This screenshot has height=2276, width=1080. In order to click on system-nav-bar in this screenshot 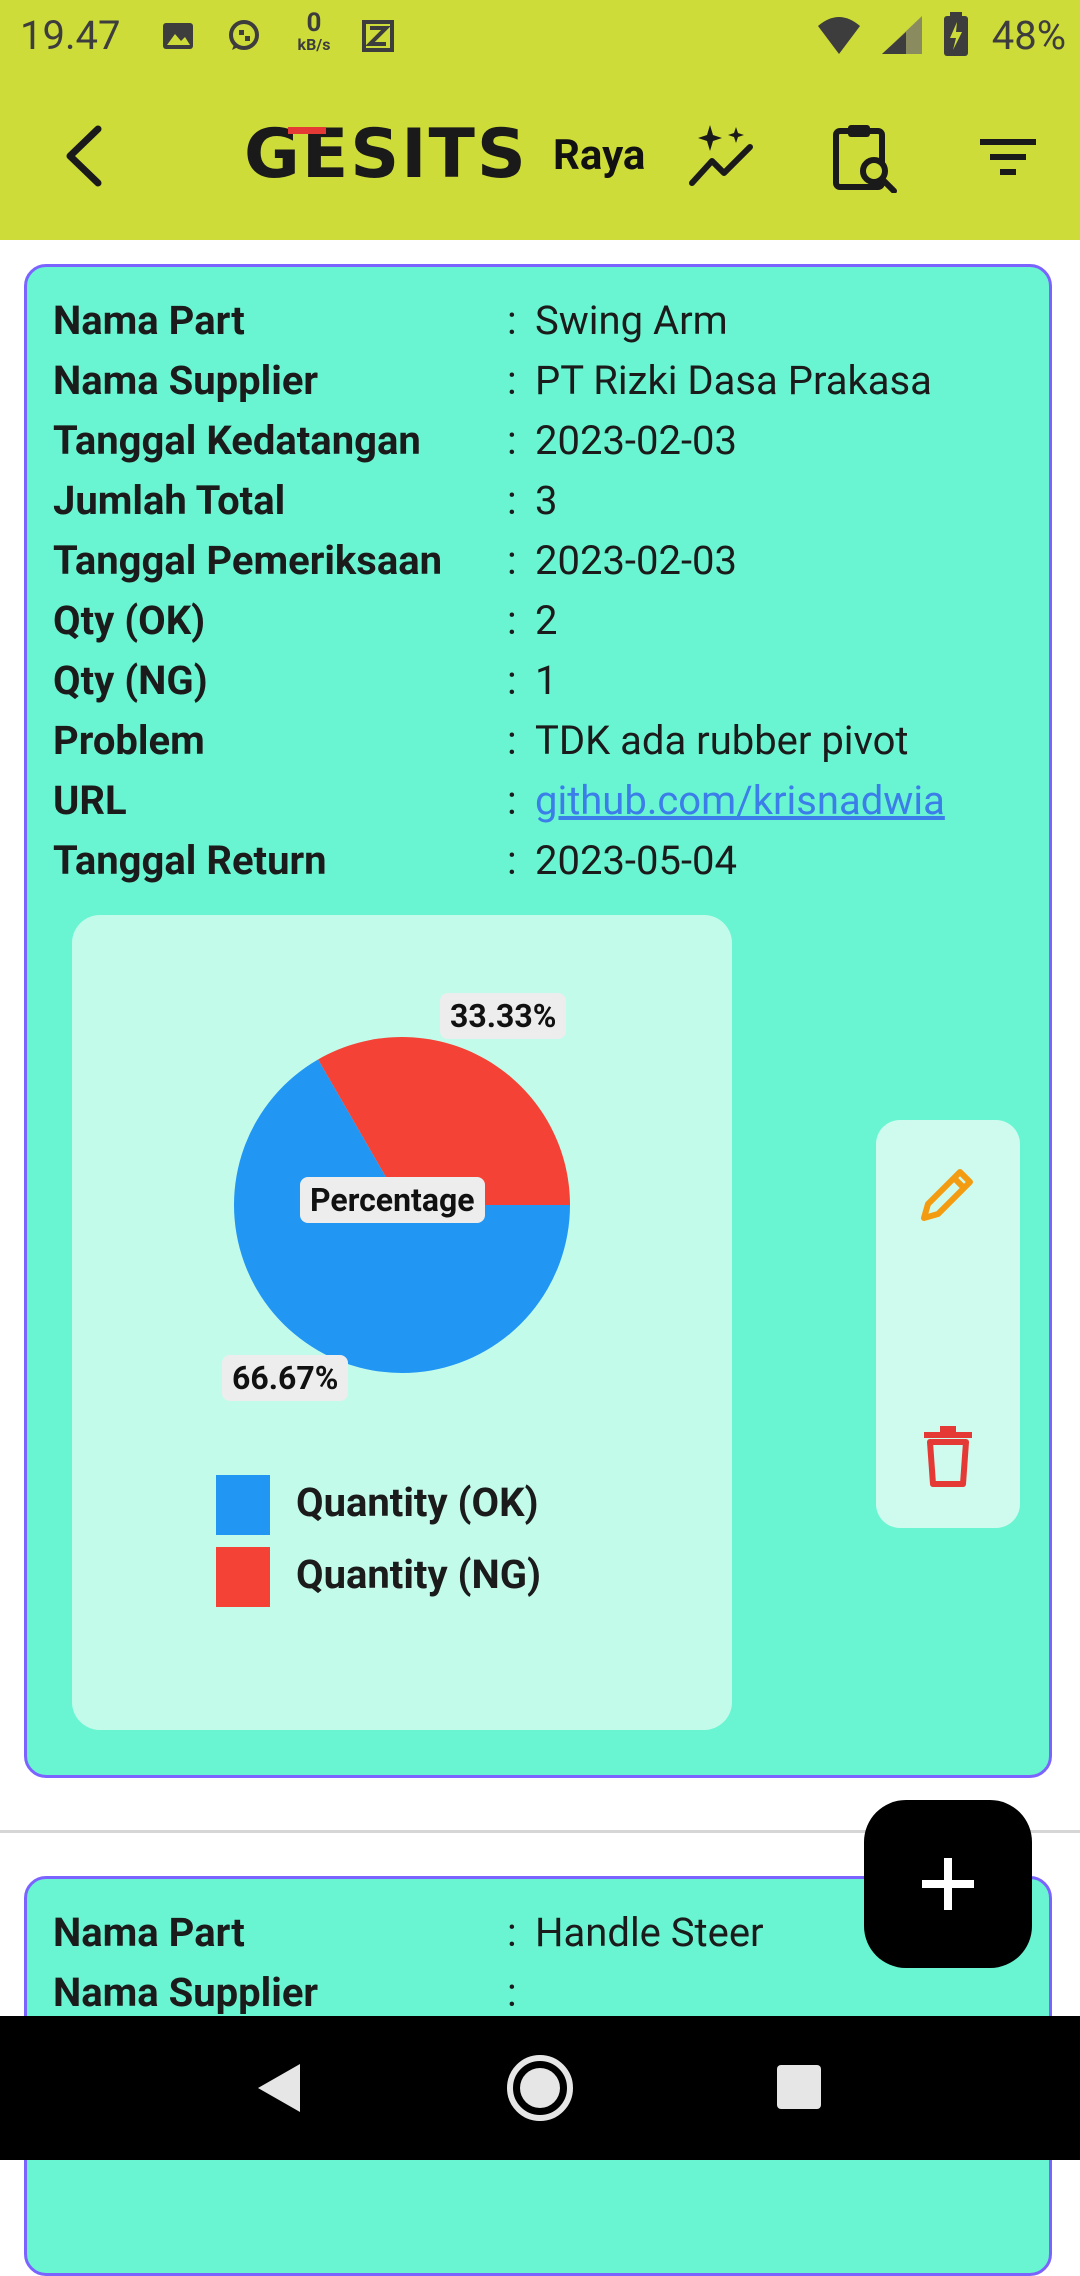, I will do `click(540, 2088)`.